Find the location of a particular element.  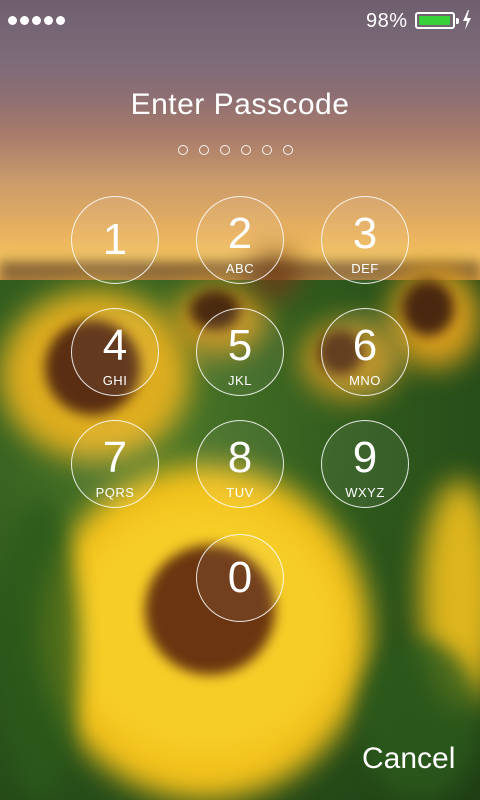

key-digit: 2 is located at coordinates (240, 233).